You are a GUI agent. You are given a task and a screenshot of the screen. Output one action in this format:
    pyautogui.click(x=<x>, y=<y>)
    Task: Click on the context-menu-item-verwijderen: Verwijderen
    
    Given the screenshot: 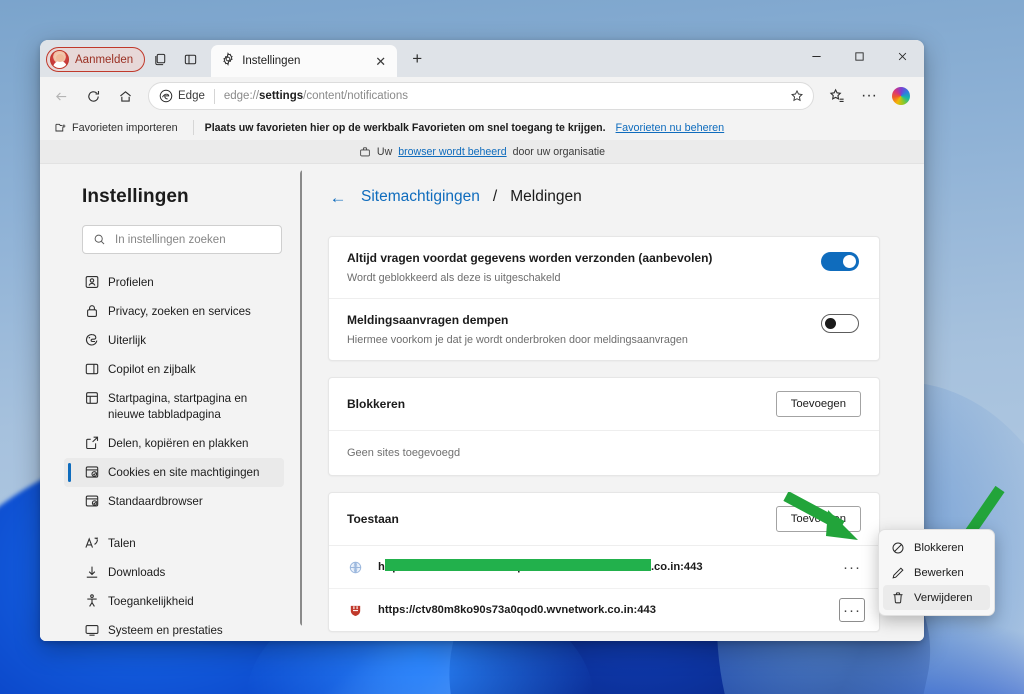 What is the action you would take?
    pyautogui.click(x=936, y=597)
    